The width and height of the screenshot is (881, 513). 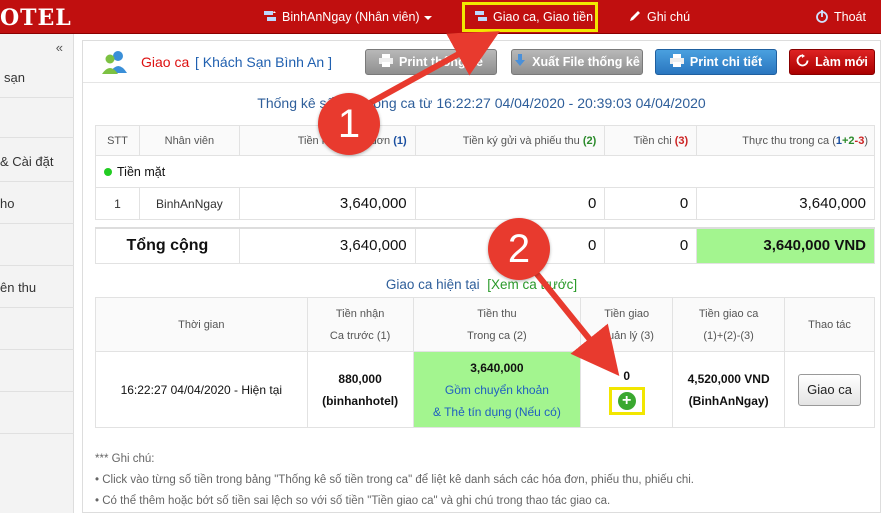 I want to click on handover-amount: 4,520,000 VND, so click(x=728, y=378).